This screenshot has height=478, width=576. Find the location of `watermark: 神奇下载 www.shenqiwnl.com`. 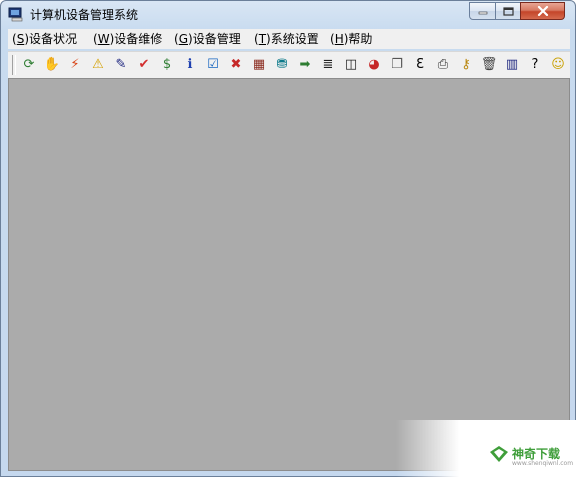

watermark: 神奇下载 www.shenqiwnl.com is located at coordinates (486, 449).